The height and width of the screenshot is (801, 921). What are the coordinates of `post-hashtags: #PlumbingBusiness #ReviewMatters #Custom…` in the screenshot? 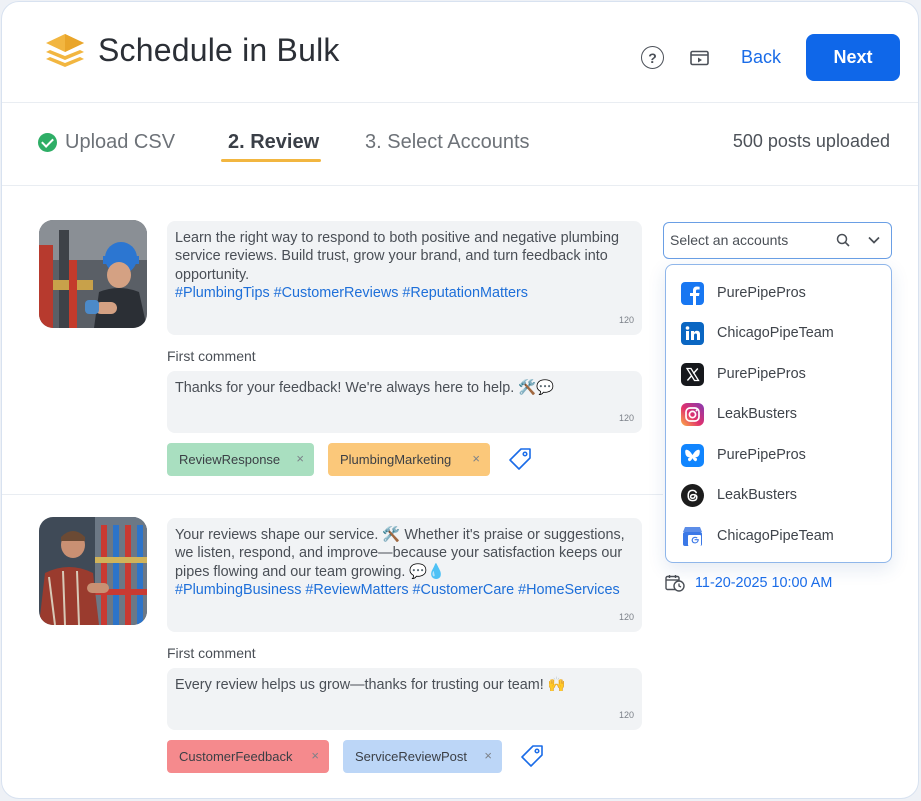 It's located at (397, 590).